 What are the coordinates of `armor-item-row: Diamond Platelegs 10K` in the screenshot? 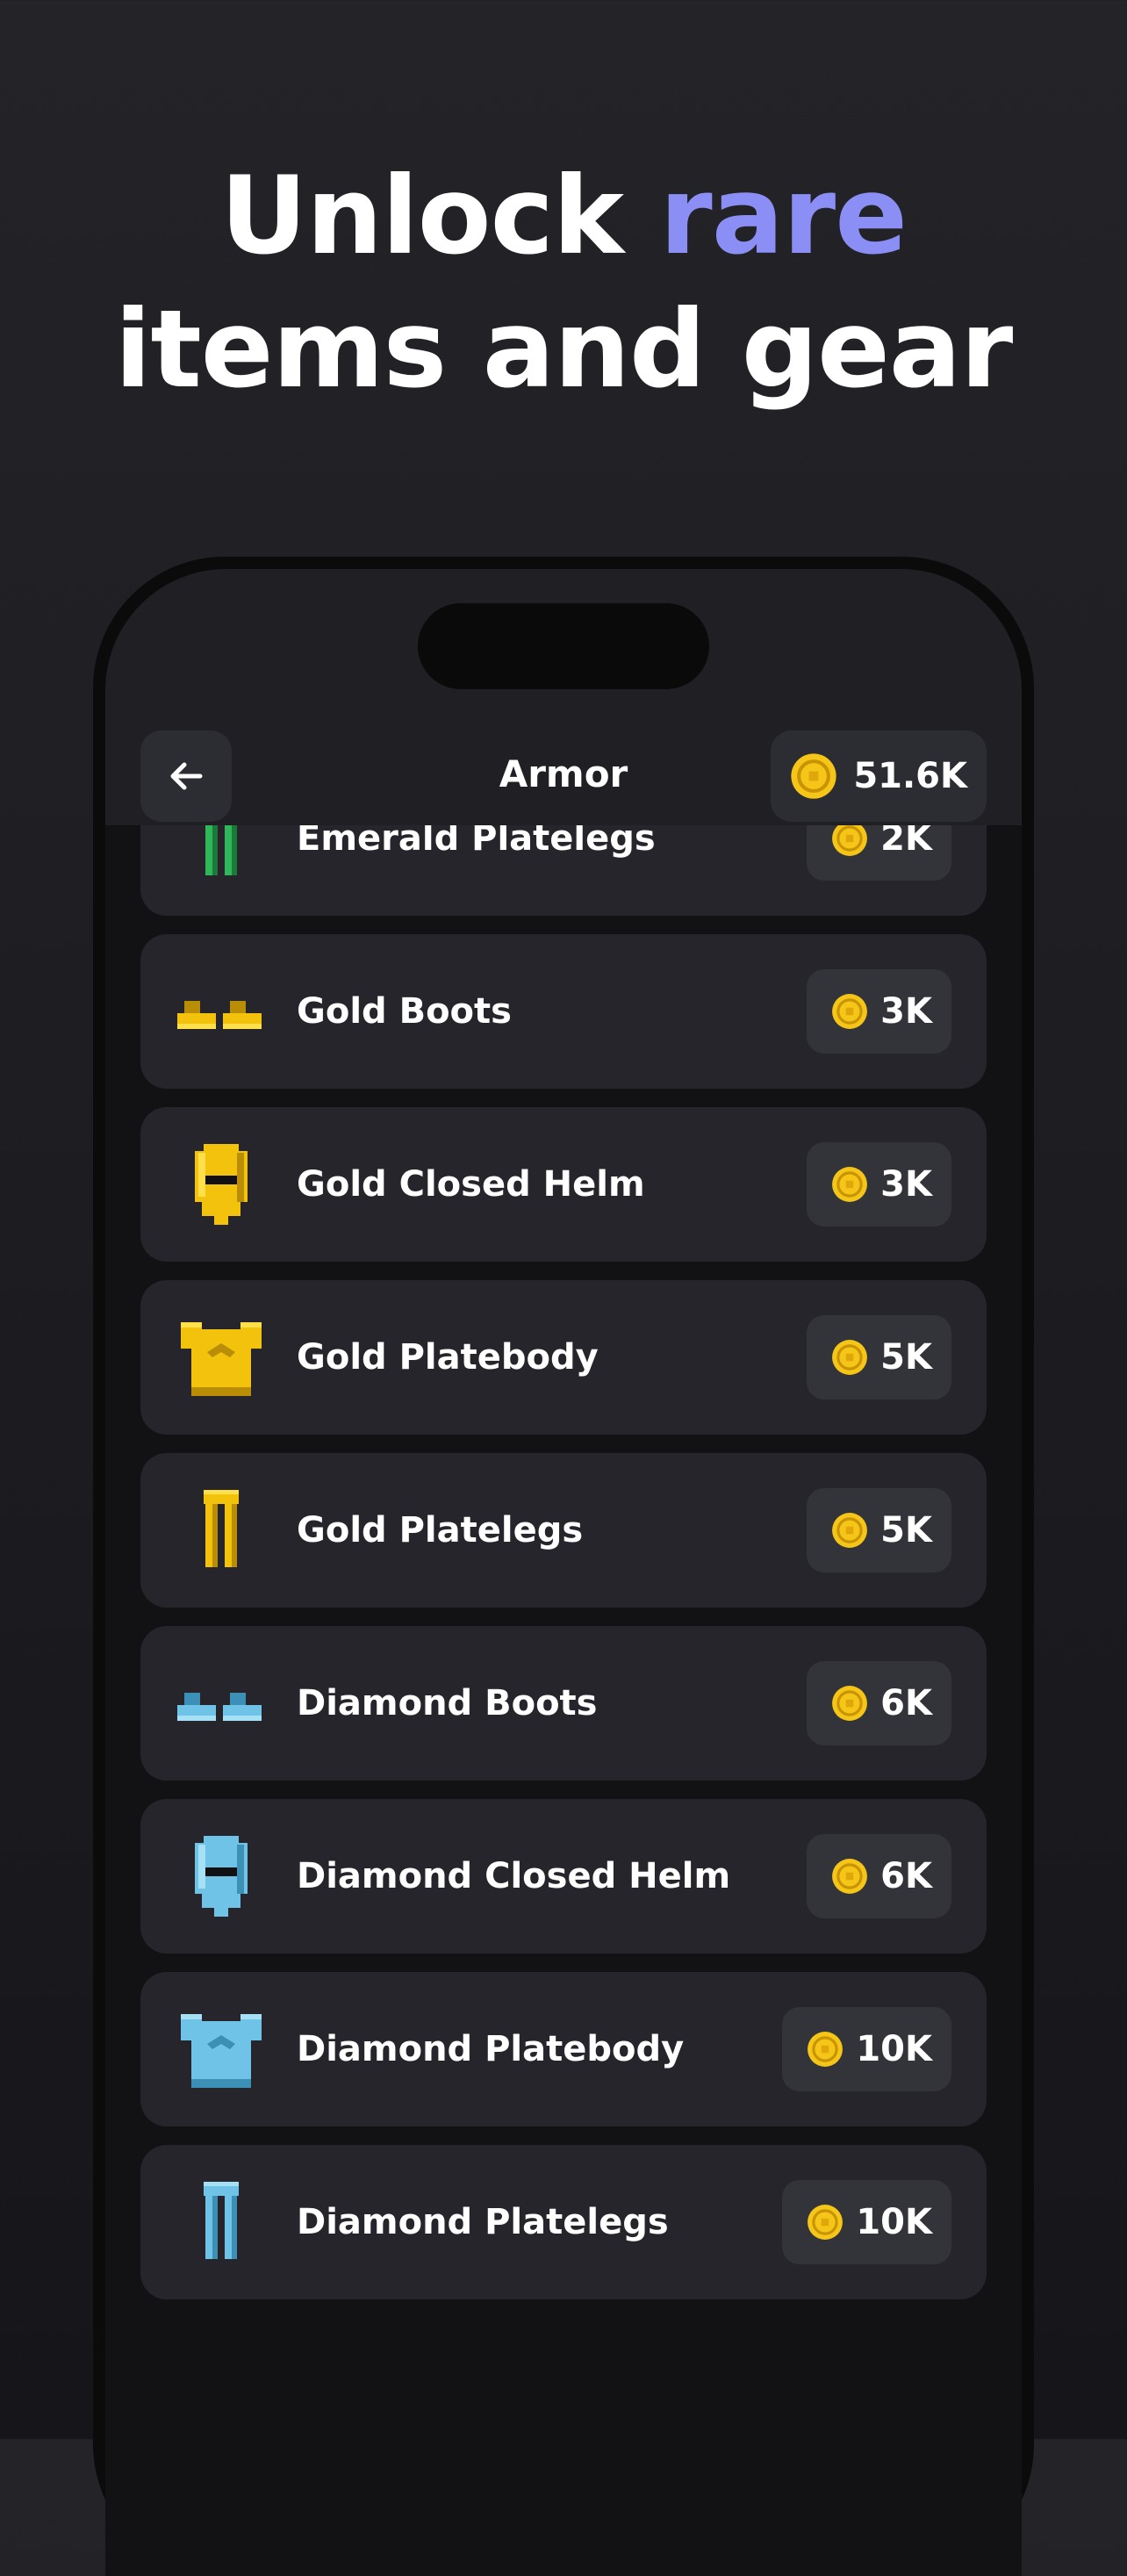 It's located at (563, 2222).